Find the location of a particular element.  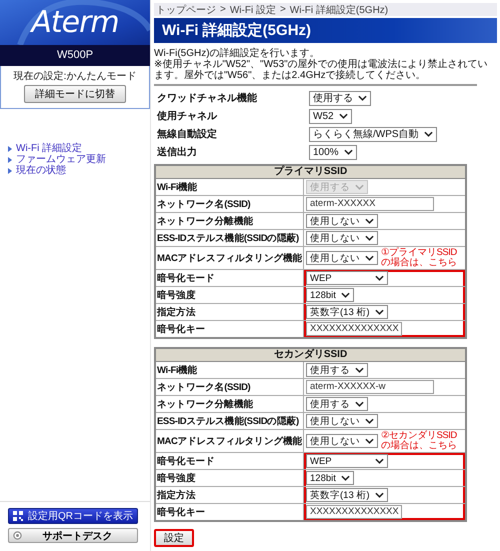

table-header: プライマリSSID is located at coordinates (310, 172).